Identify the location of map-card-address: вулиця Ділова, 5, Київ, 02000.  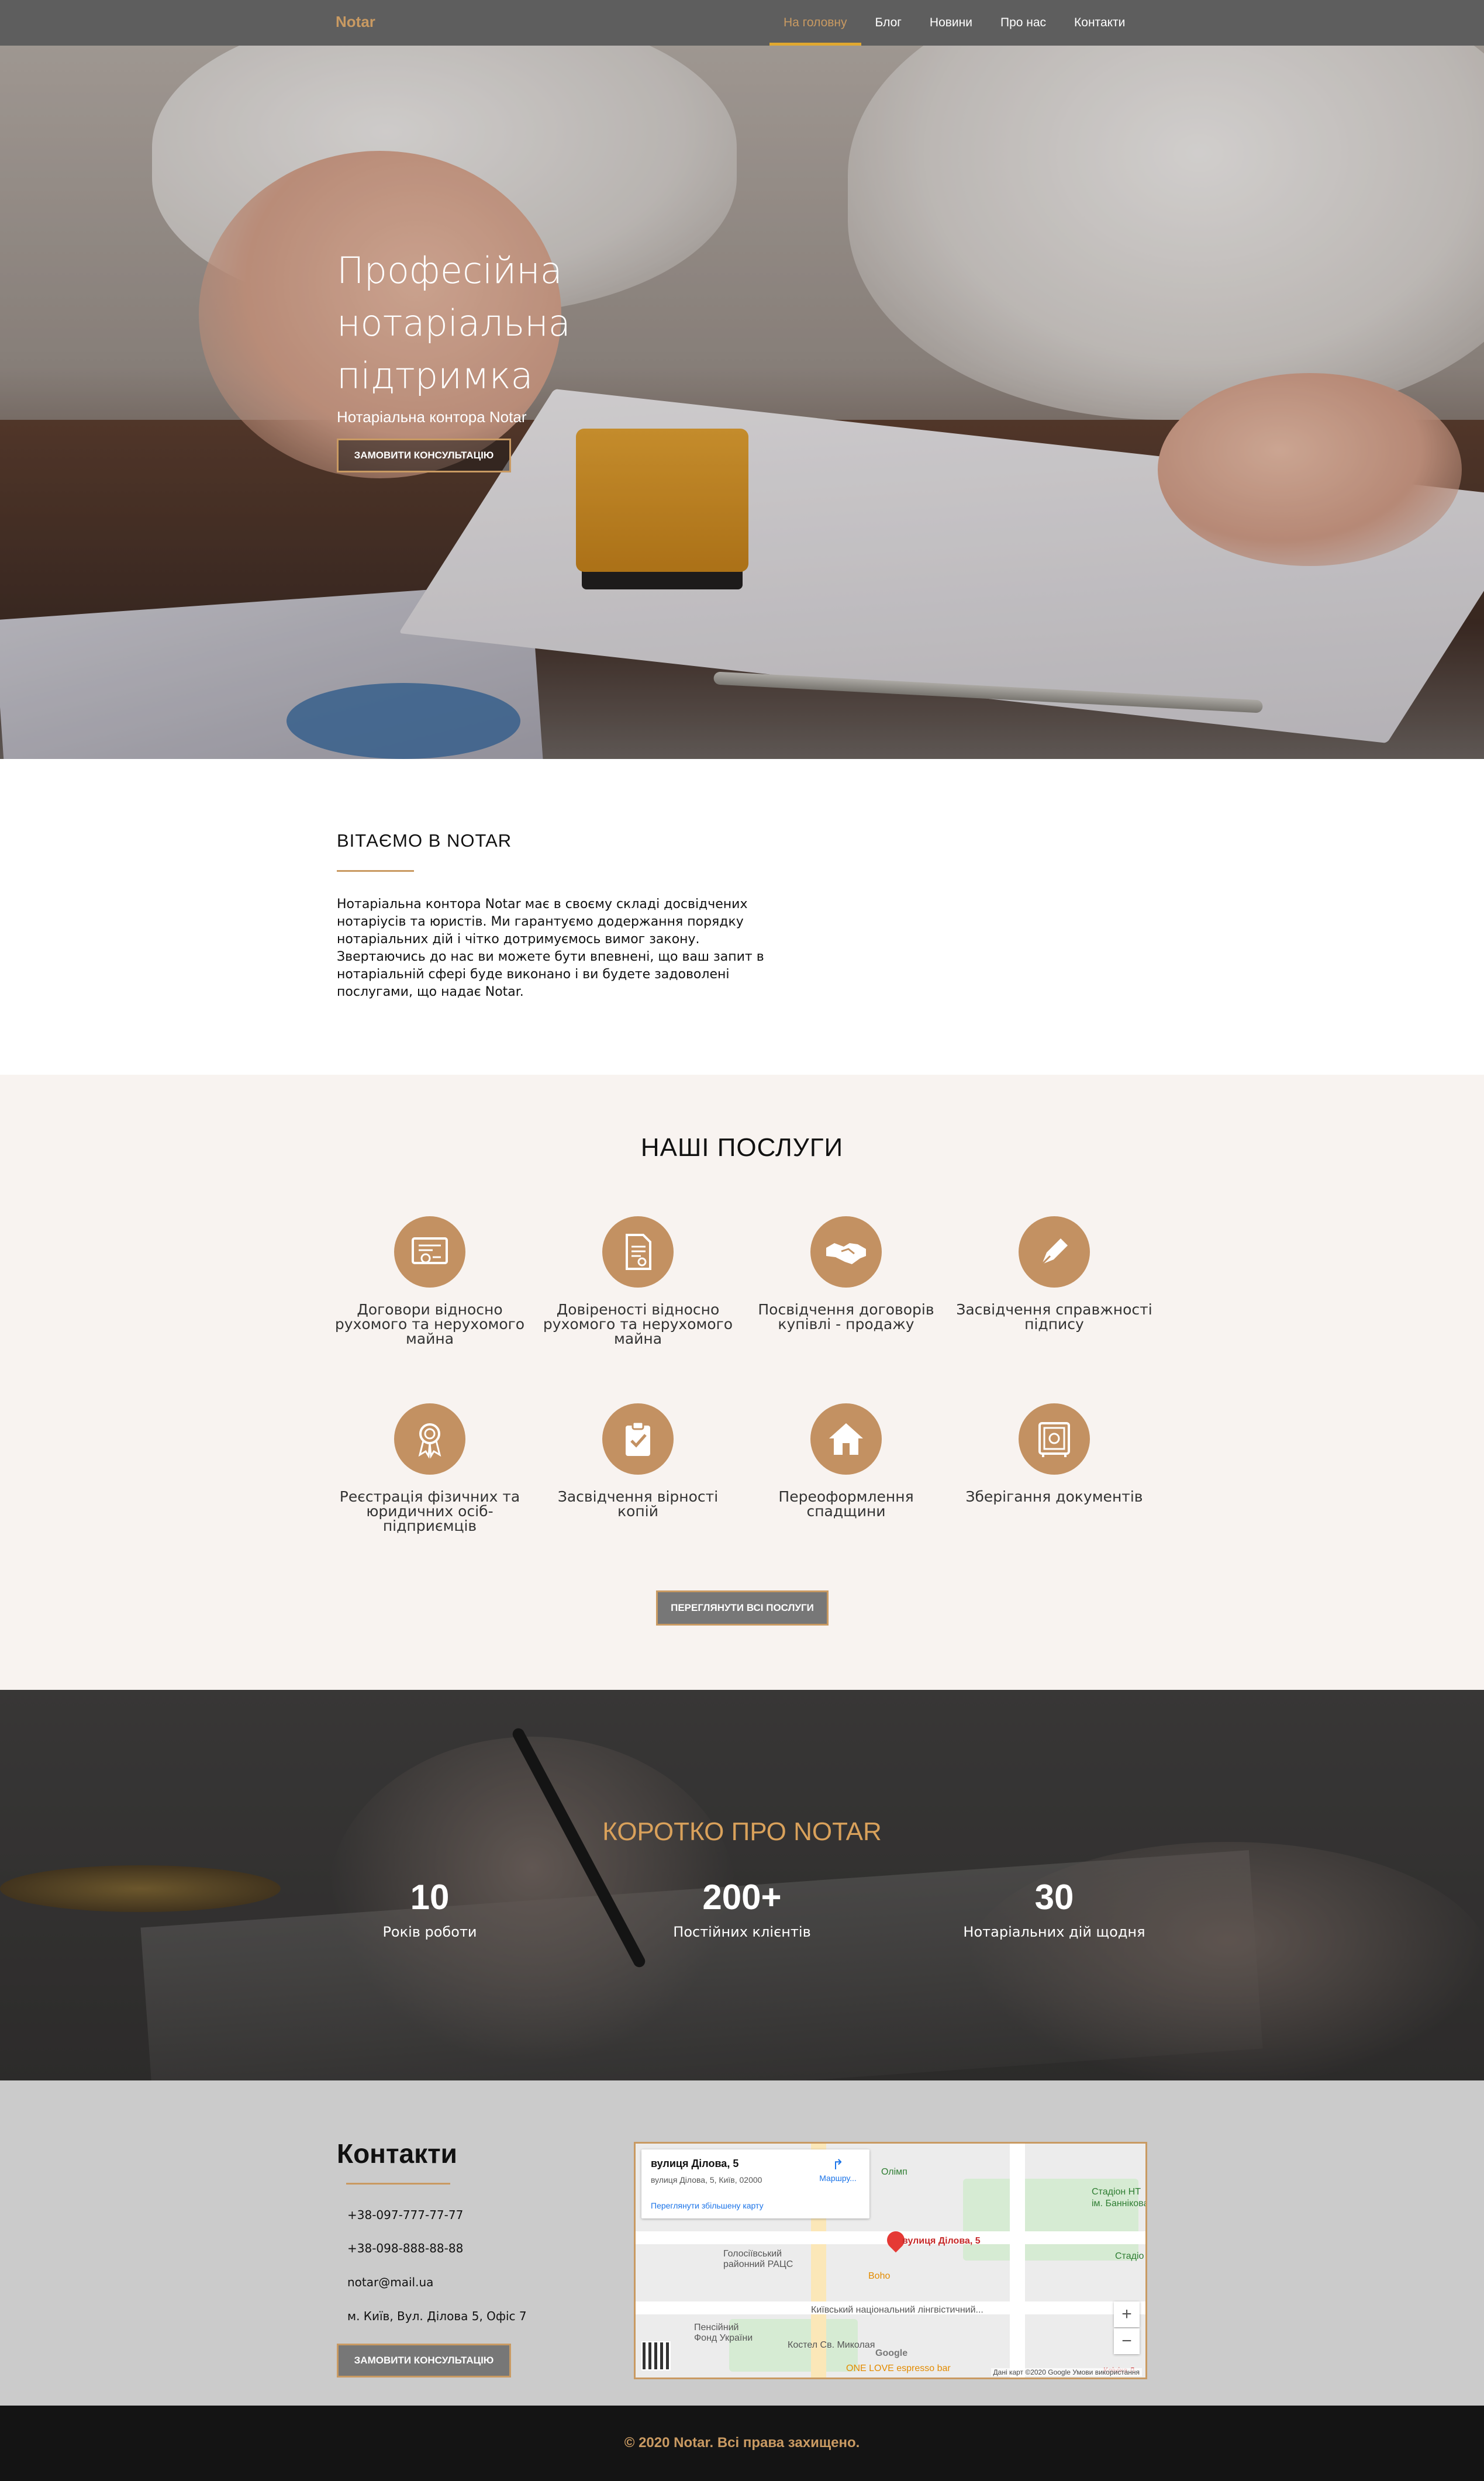
(706, 2180).